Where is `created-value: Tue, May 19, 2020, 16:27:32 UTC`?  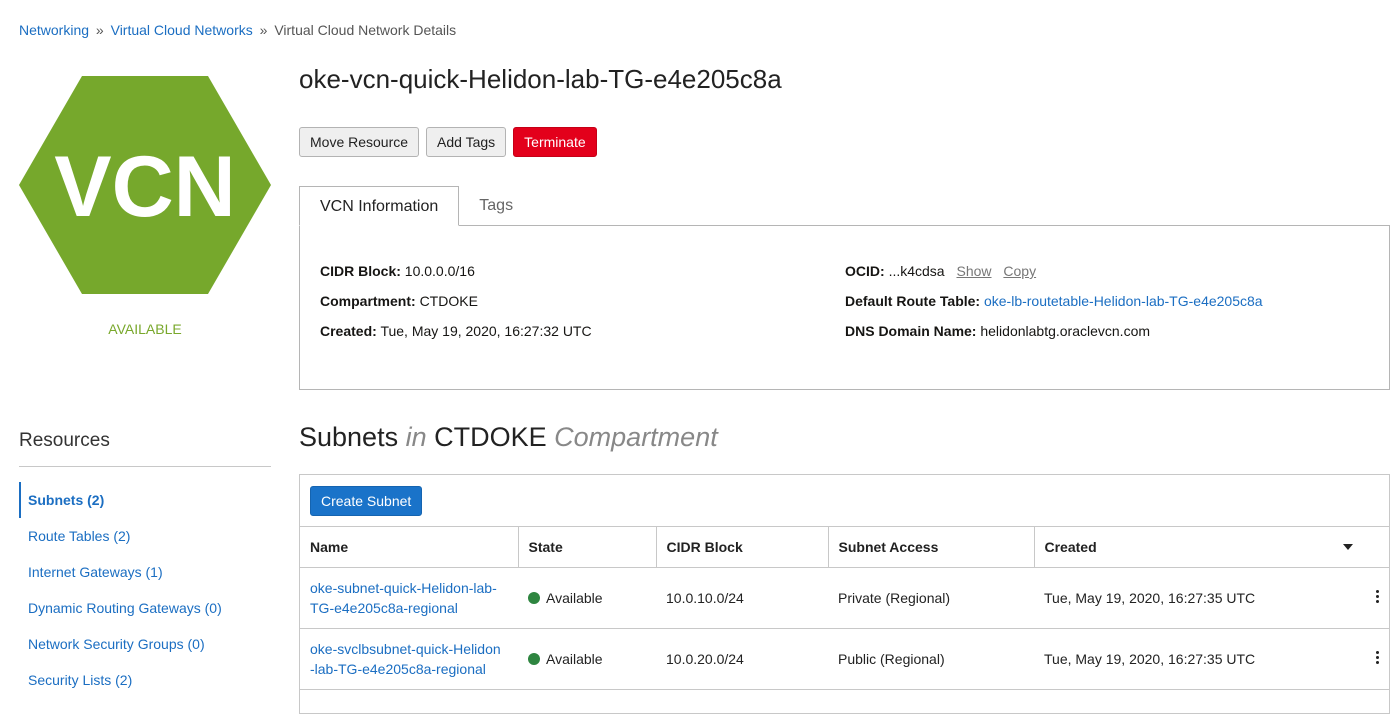
created-value: Tue, May 19, 2020, 16:27:32 UTC is located at coordinates (486, 331).